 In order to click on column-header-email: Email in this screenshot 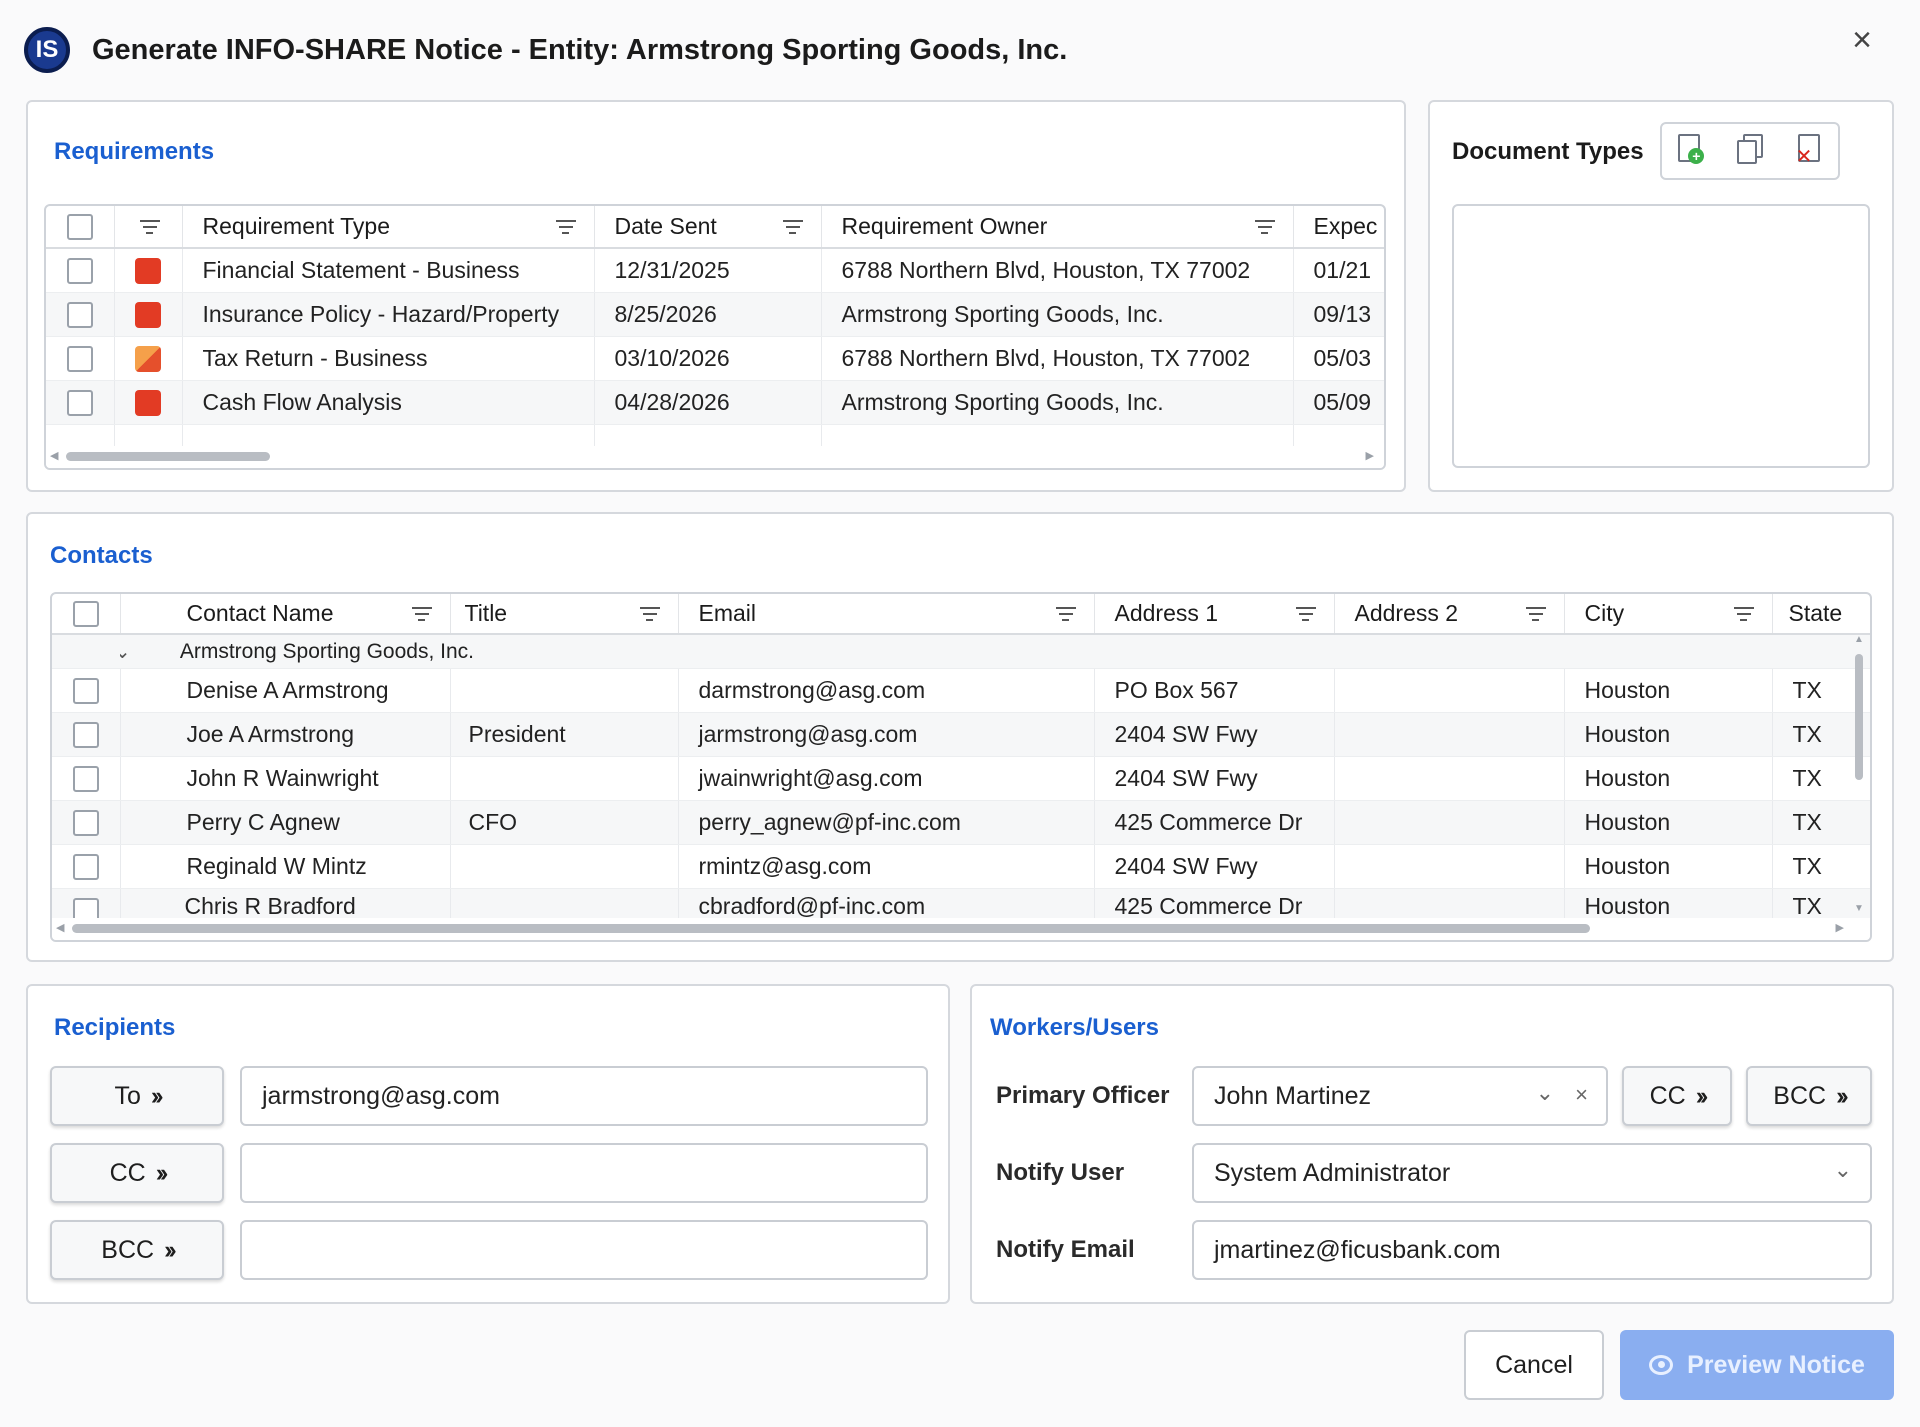, I will do `click(886, 614)`.